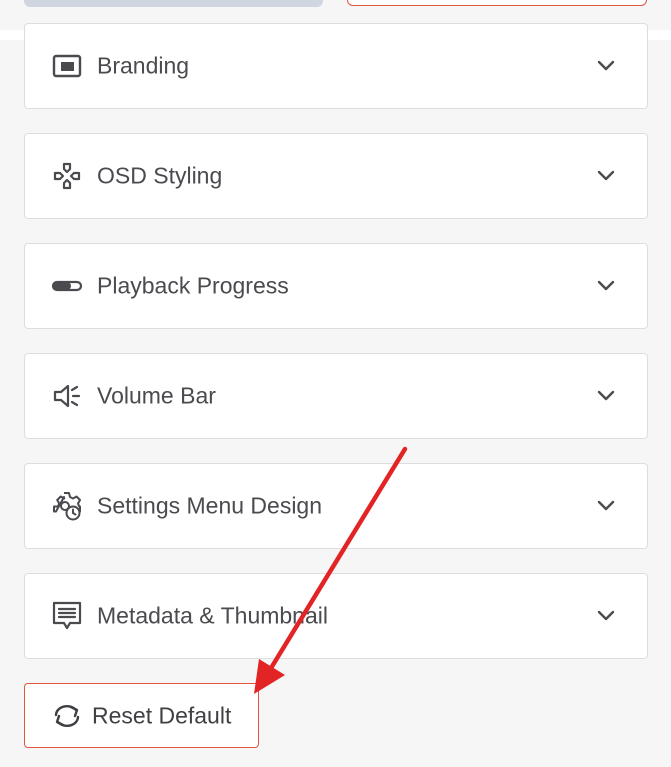 The width and height of the screenshot is (671, 767). I want to click on accordion-osd-styling-label: OSD Styling, so click(160, 175).